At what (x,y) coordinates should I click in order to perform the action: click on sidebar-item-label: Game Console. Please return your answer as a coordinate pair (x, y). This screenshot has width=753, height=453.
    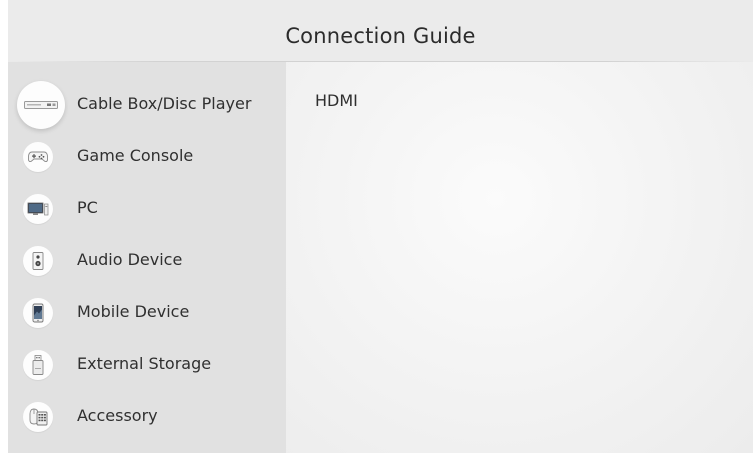
    Looking at the image, I should click on (135, 155).